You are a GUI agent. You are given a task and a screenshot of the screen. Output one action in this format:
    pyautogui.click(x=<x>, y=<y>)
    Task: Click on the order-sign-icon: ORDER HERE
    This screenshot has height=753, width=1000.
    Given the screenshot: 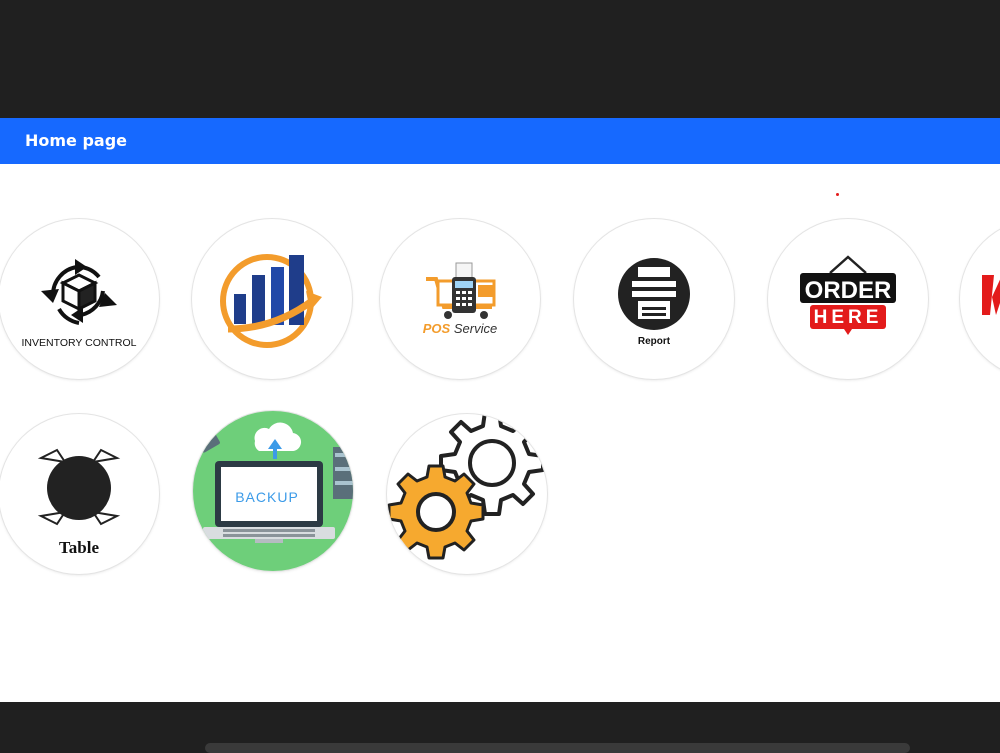 What is the action you would take?
    pyautogui.click(x=848, y=295)
    